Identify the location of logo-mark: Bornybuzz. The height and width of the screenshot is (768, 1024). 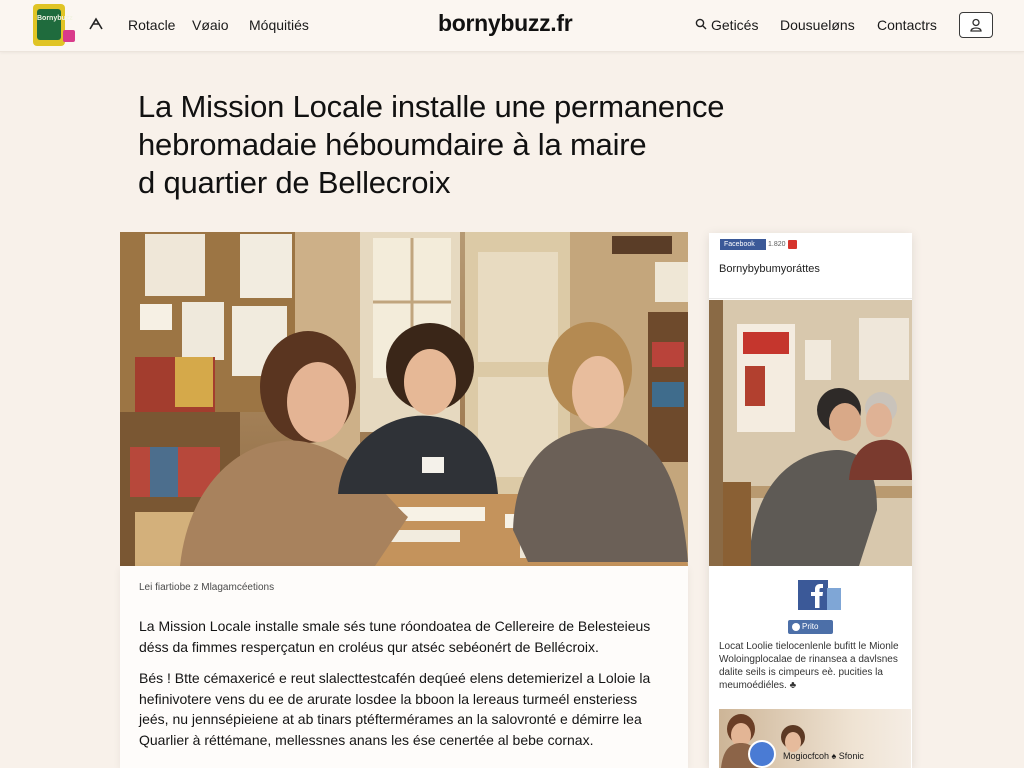
(55, 24).